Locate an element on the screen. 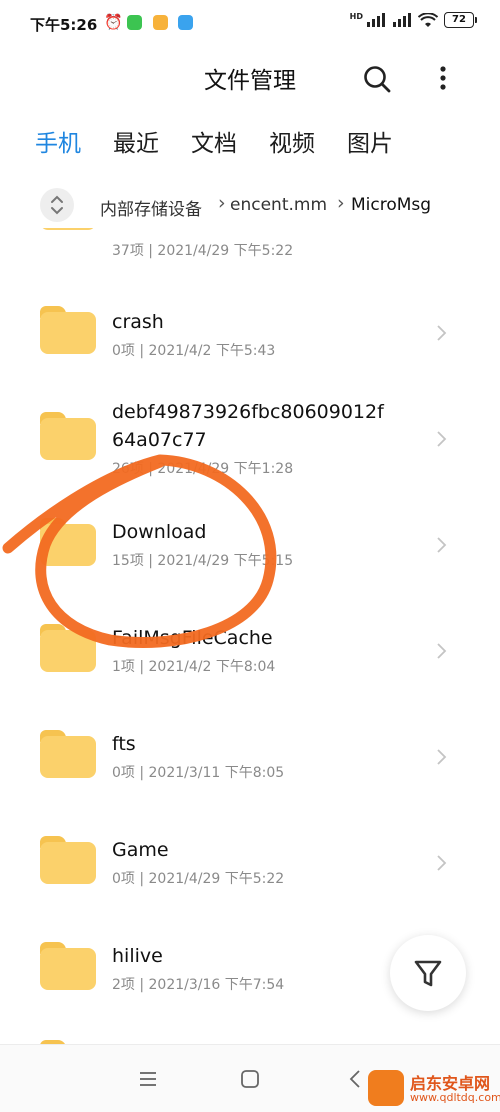 The height and width of the screenshot is (1112, 500). folder-meta: 0项 | 2021/4/2 下午5:43 is located at coordinates (194, 351).